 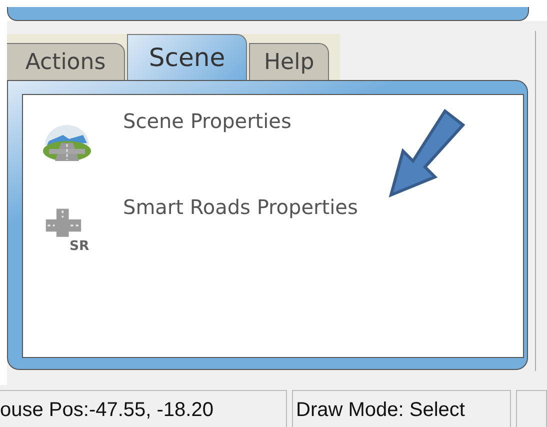 What do you see at coordinates (207, 121) in the screenshot?
I see `list-item: Scene Properties` at bounding box center [207, 121].